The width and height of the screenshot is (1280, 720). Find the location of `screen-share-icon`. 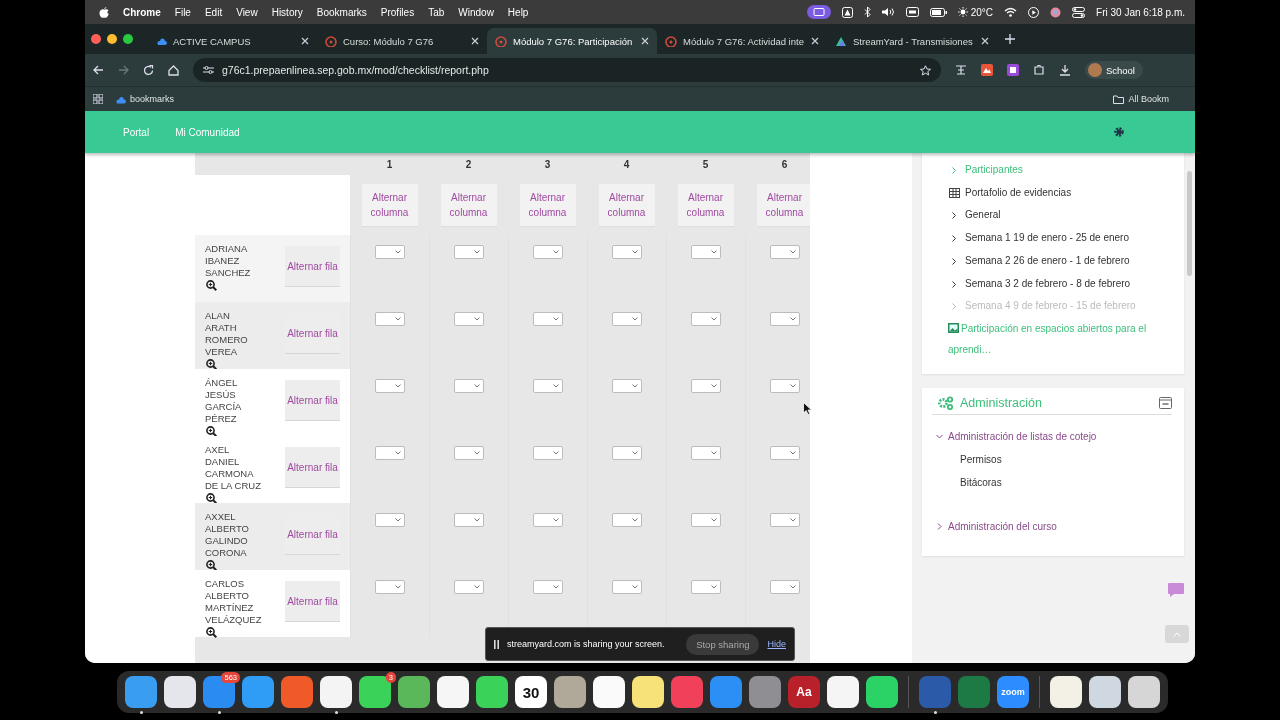

screen-share-icon is located at coordinates (818, 12).